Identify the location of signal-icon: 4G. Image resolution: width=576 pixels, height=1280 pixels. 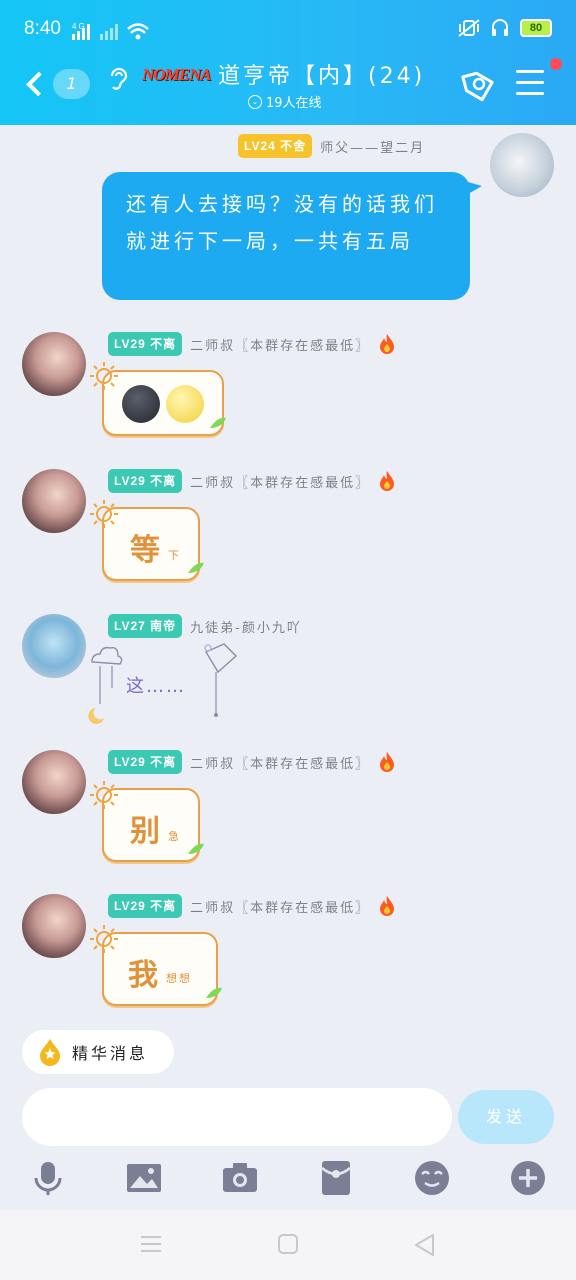
(112, 33).